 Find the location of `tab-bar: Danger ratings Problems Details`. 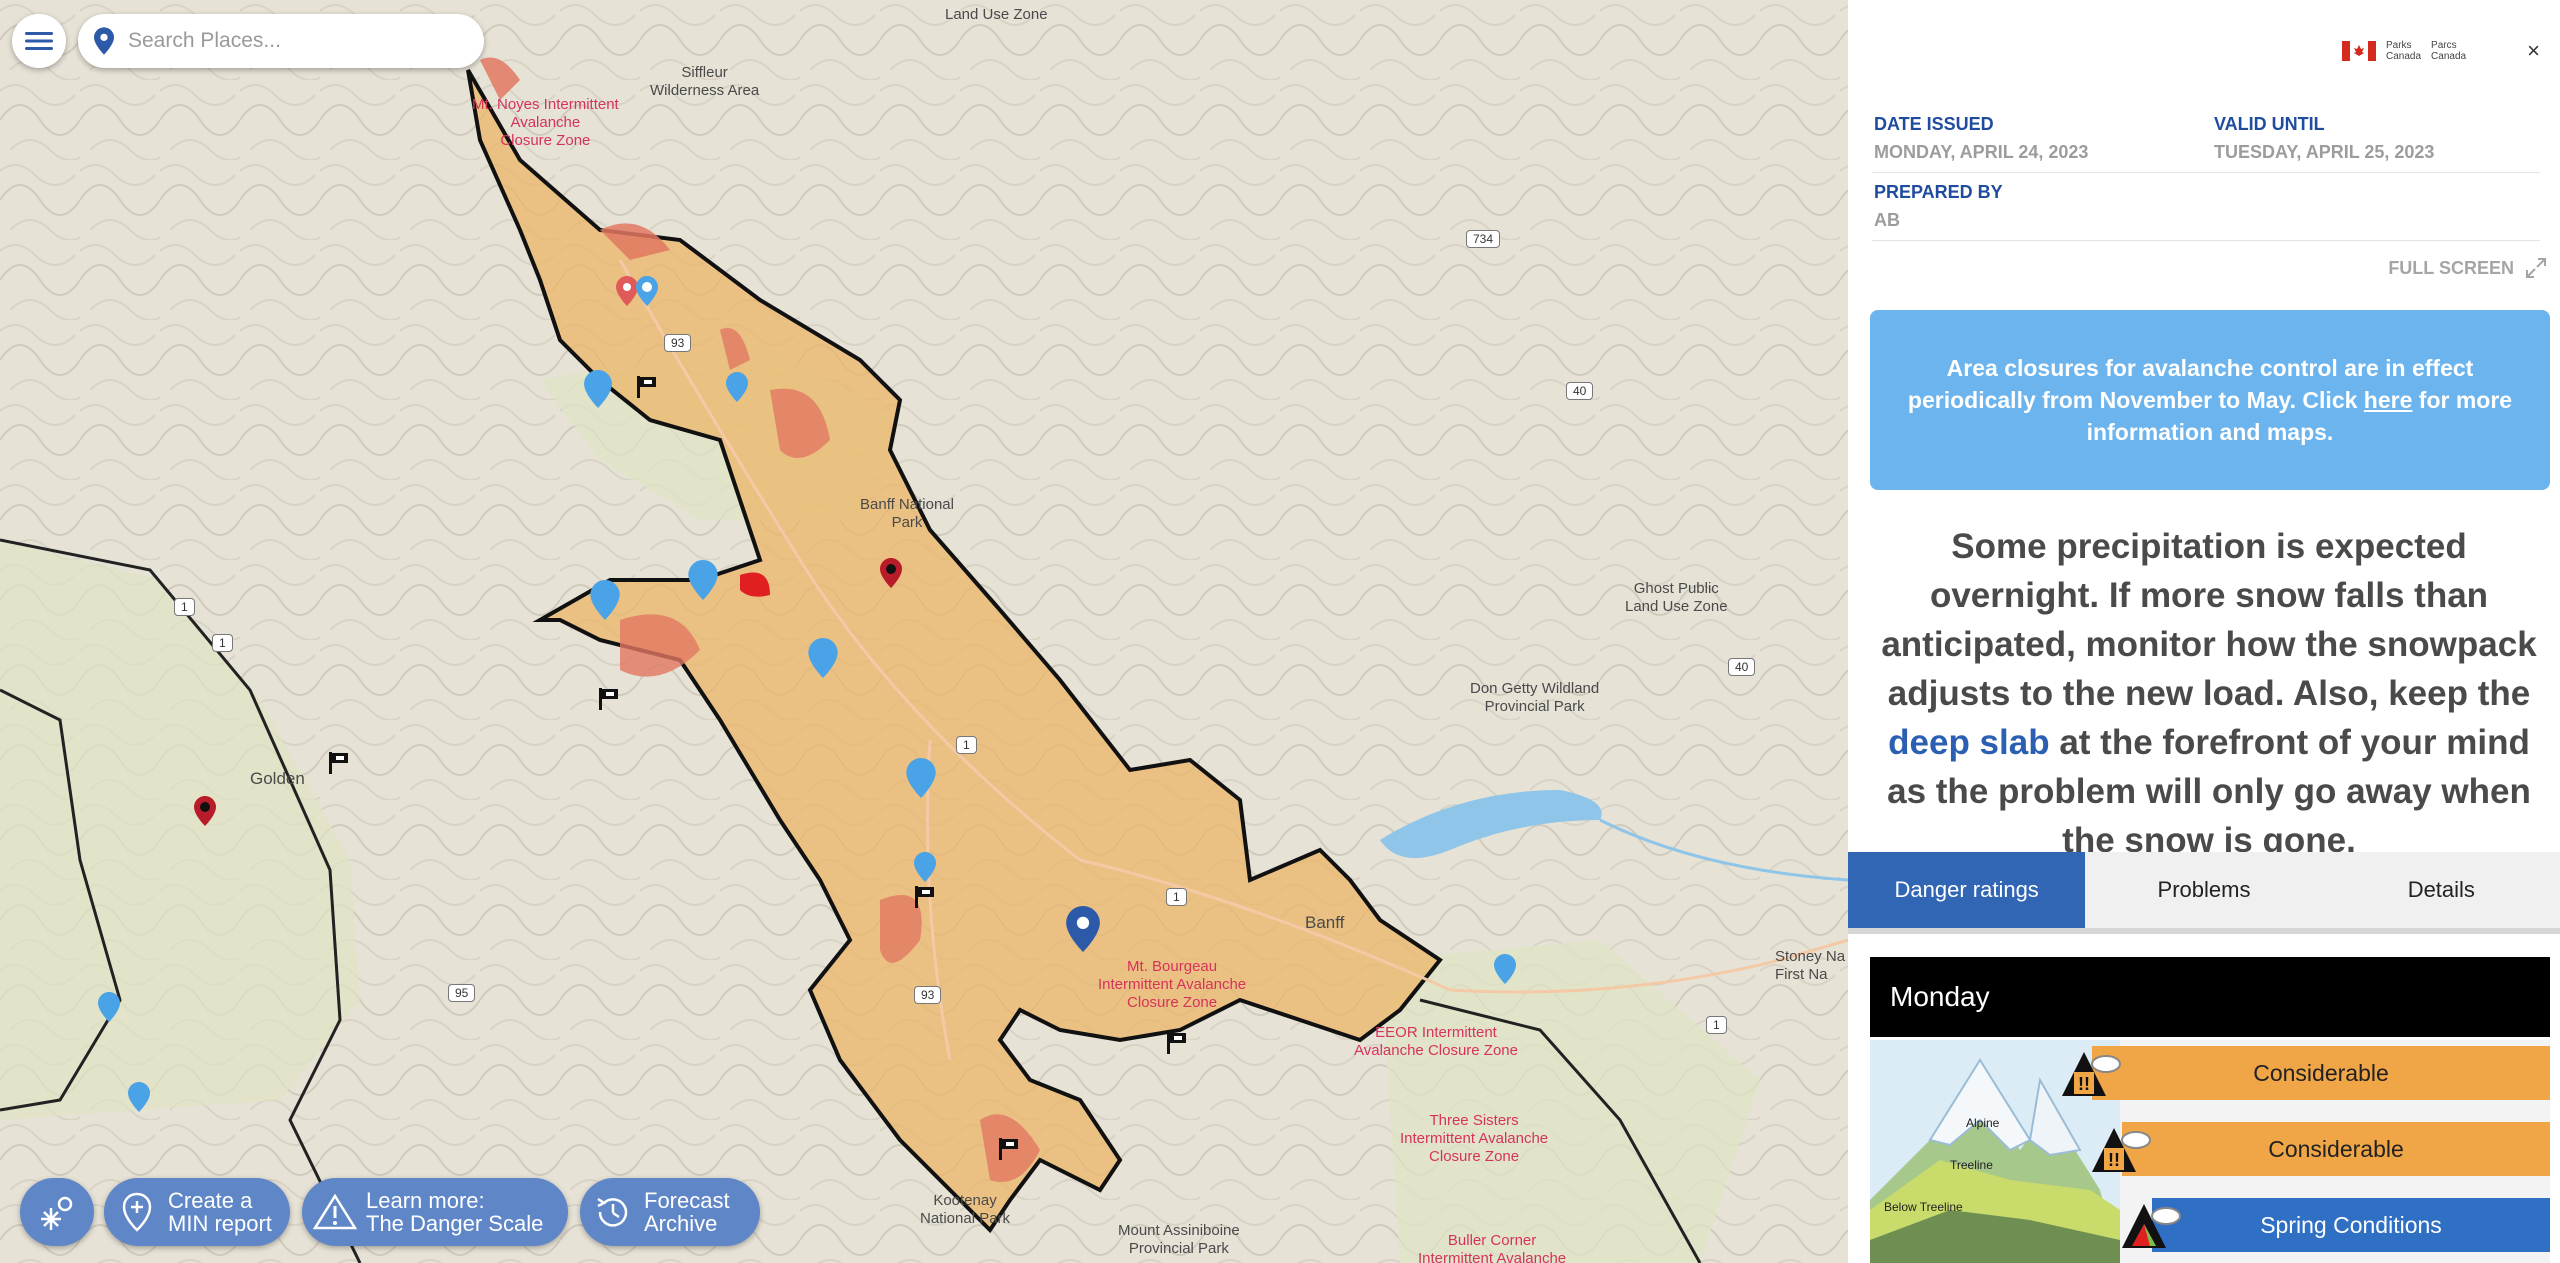

tab-bar: Danger ratings Problems Details is located at coordinates (2204, 893).